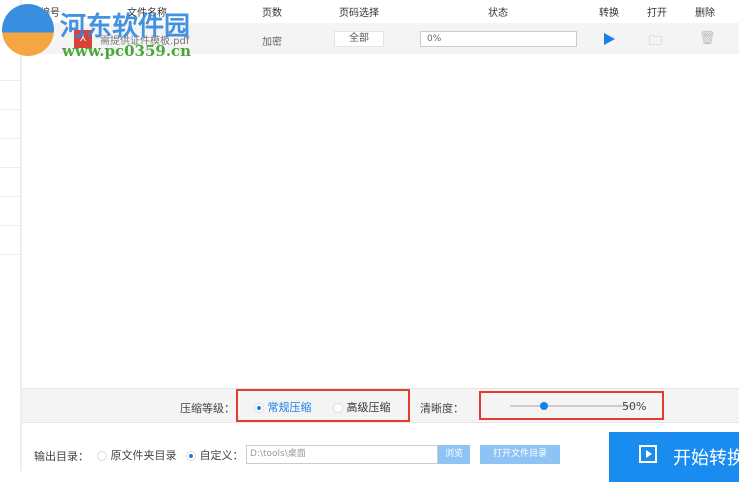  Describe the element at coordinates (648, 454) in the screenshot. I see `play-box-icon` at that location.